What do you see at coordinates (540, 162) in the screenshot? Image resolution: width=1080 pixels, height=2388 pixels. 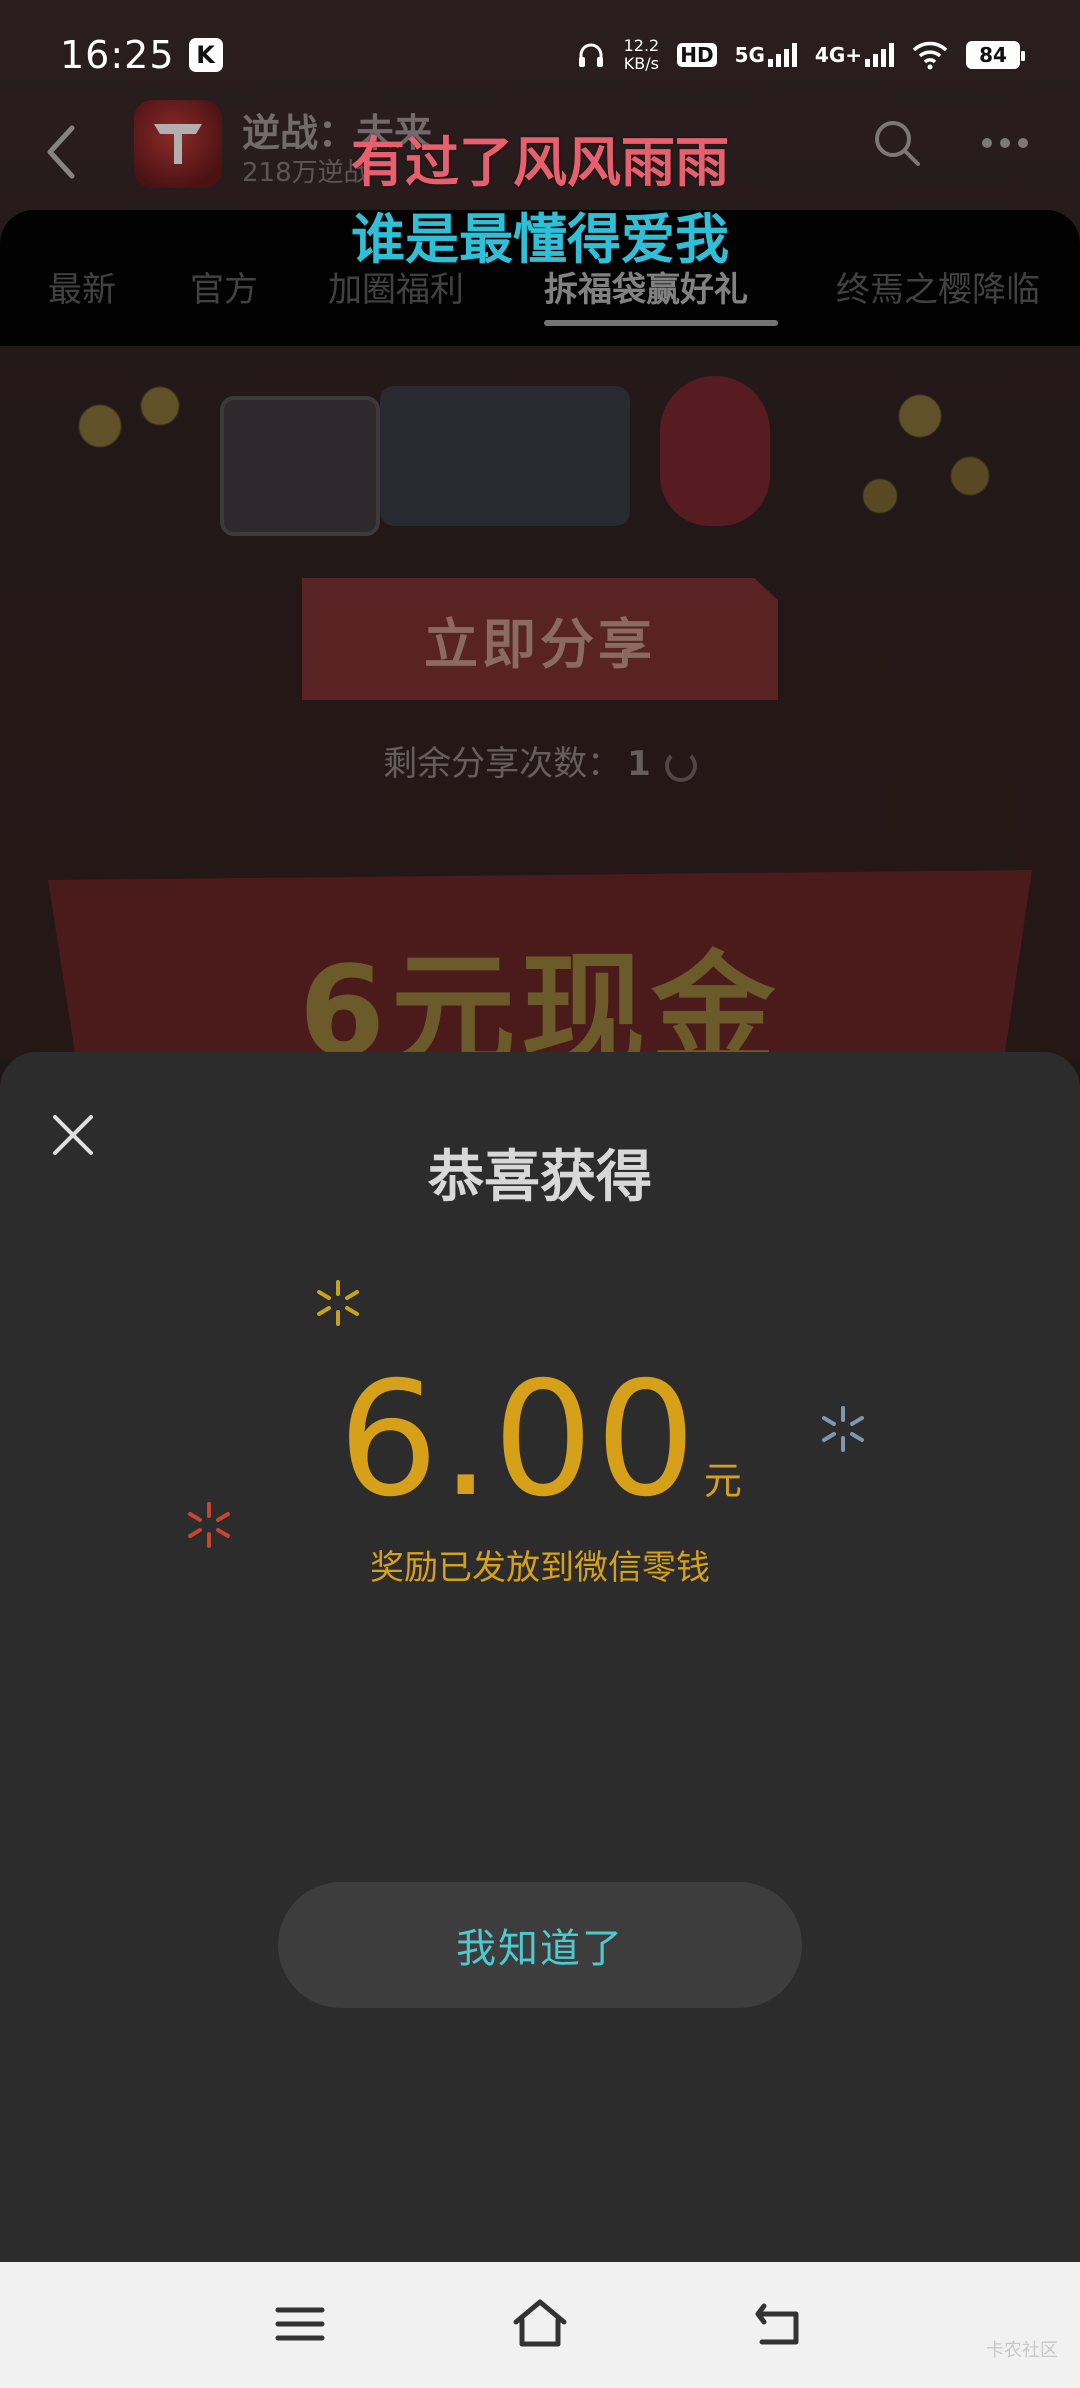 I see `lyrics-line-1: 有过了风风雨雨` at bounding box center [540, 162].